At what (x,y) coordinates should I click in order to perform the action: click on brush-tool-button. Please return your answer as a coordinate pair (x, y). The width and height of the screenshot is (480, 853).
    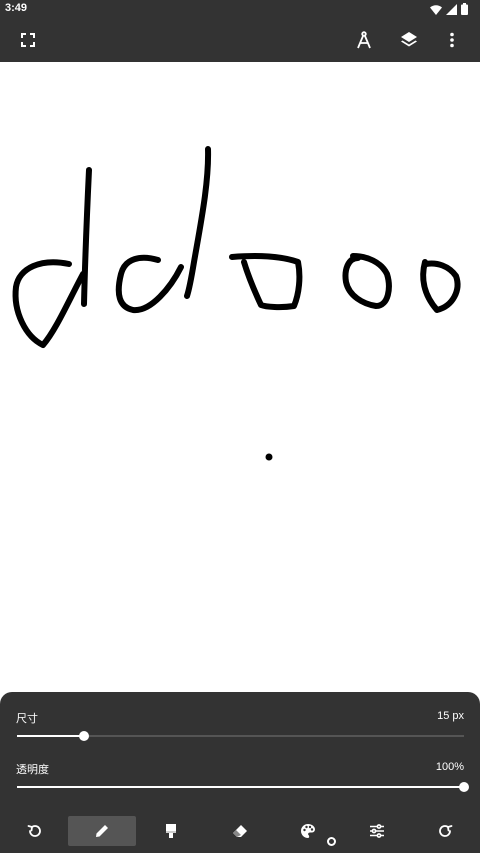
    Looking at the image, I should click on (171, 831).